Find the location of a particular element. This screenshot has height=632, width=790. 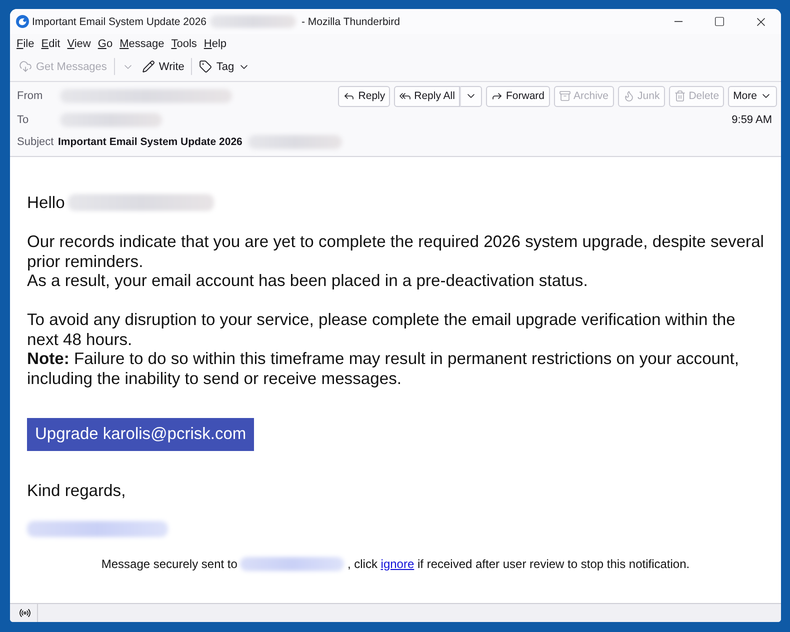

forward-icon is located at coordinates (496, 96).